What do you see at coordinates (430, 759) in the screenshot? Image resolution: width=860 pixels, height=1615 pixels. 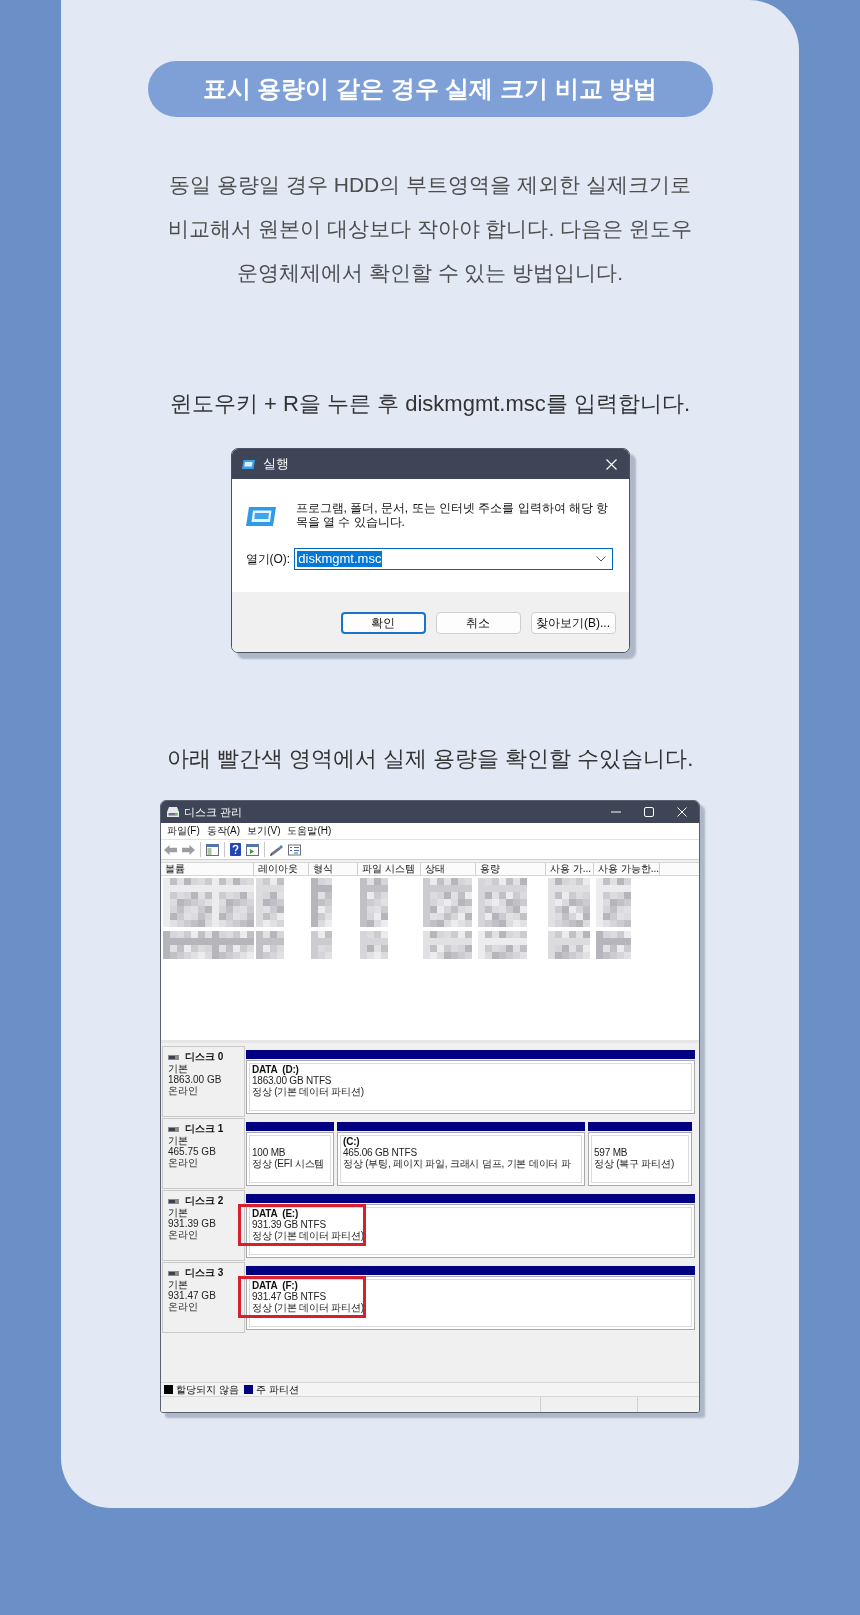 I see `instruction-text: 아래 빨간색 영역에서 실제 용량을 확인할 수있습니다.` at bounding box center [430, 759].